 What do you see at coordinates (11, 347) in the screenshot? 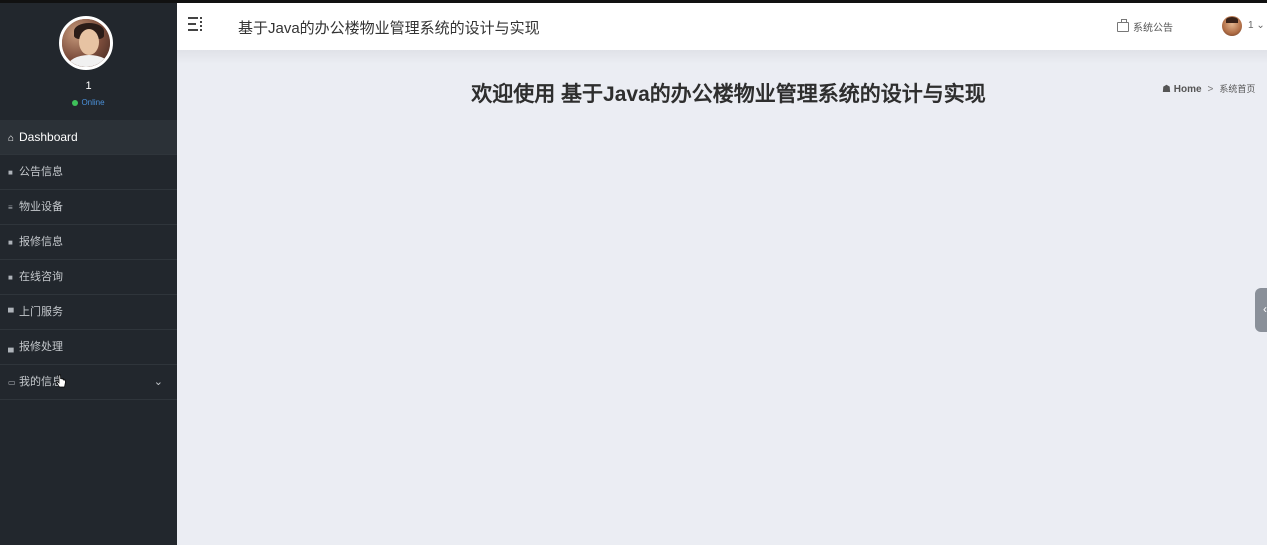
I see `briefcase-icon: ▄` at bounding box center [11, 347].